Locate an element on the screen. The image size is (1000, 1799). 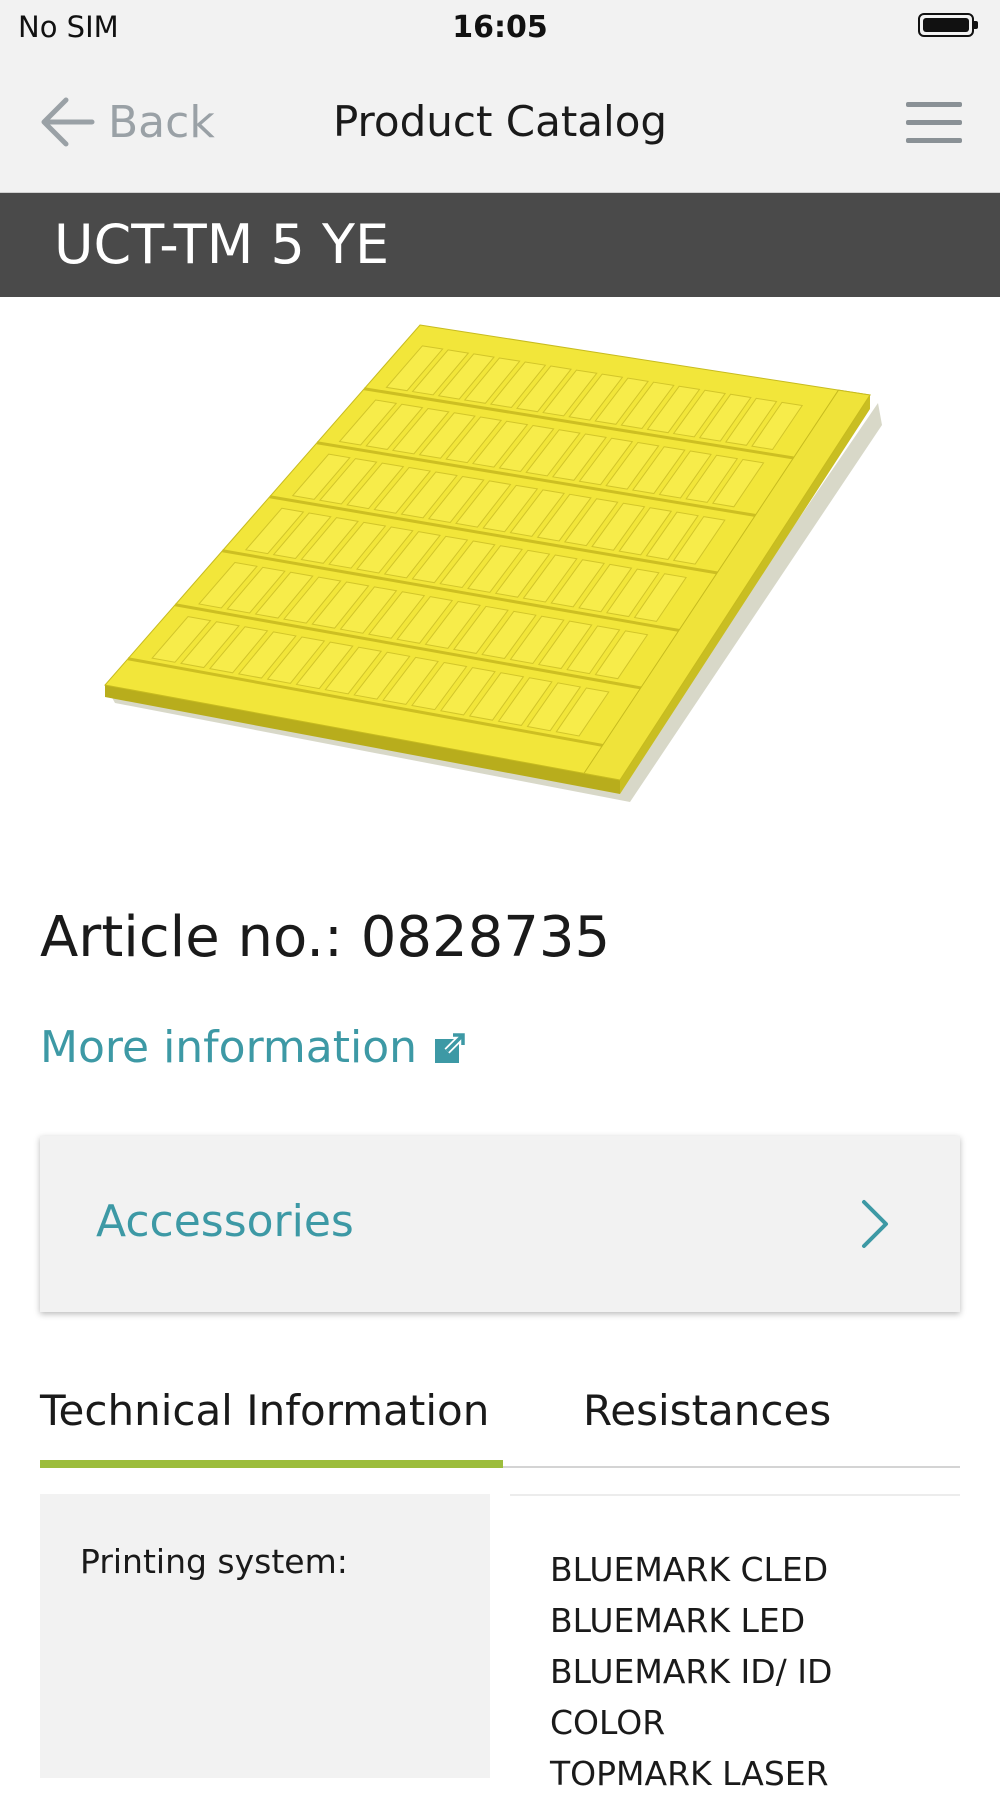
clock: 16:05 is located at coordinates (500, 27).